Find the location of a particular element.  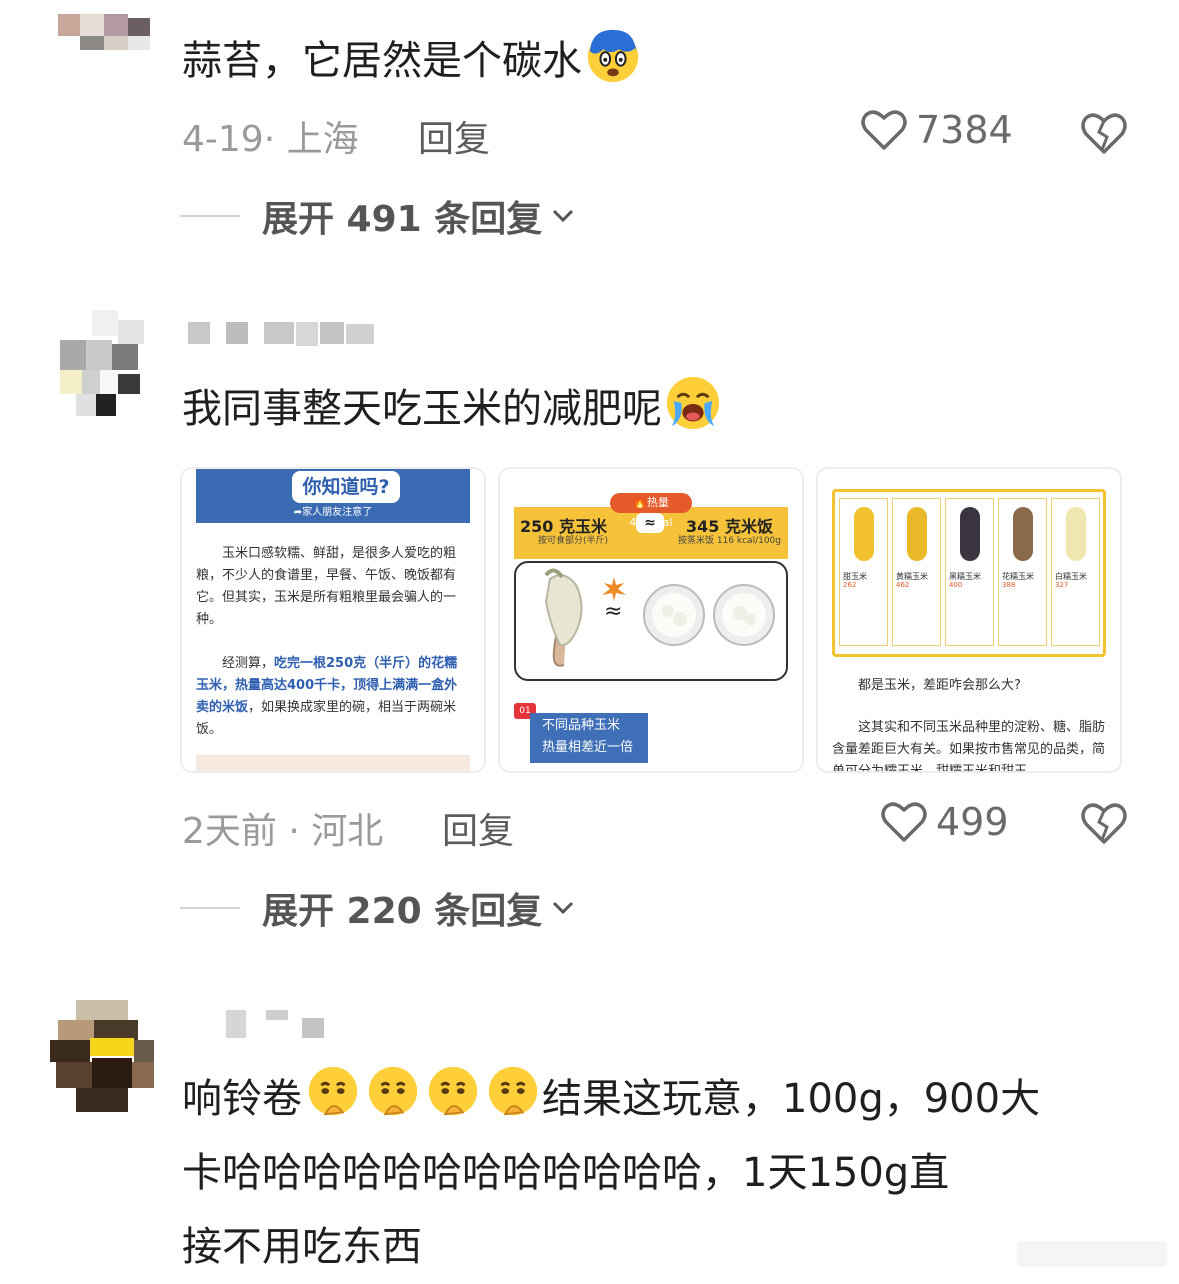

section-caption: 不同品种玉米 热量相差近一倍 is located at coordinates (589, 738).